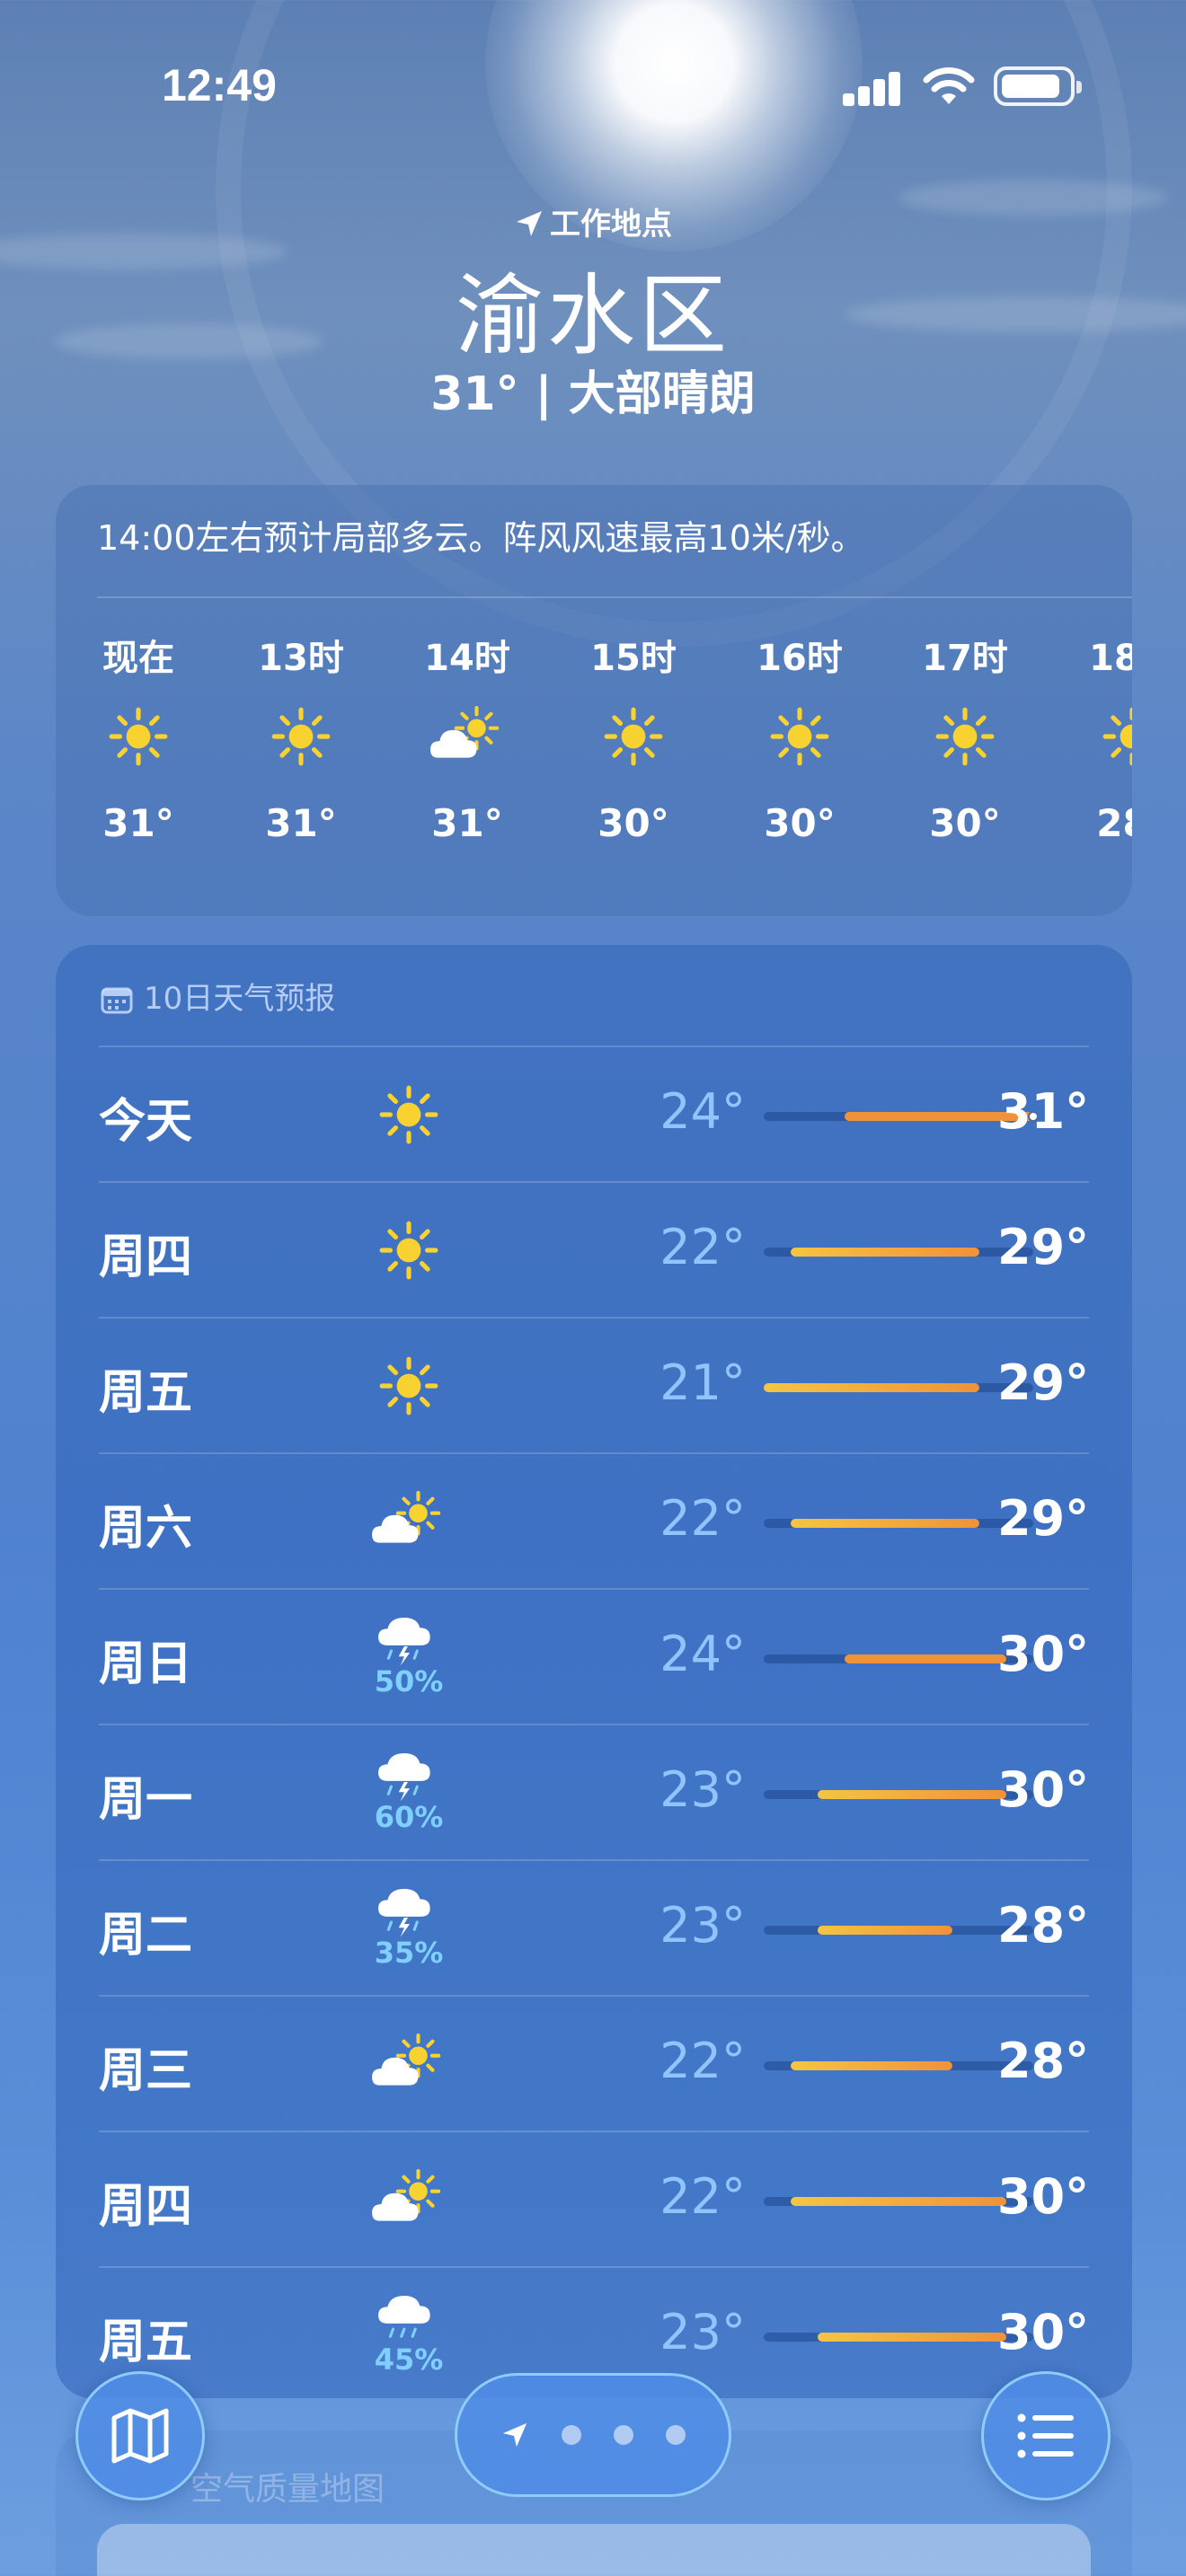 Image resolution: width=1186 pixels, height=2576 pixels. I want to click on low-temp: 21°, so click(702, 1382).